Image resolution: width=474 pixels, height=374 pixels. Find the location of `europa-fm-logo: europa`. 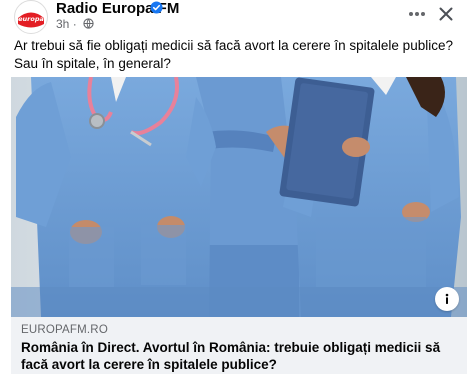

europa-fm-logo: europa is located at coordinates (31, 17).